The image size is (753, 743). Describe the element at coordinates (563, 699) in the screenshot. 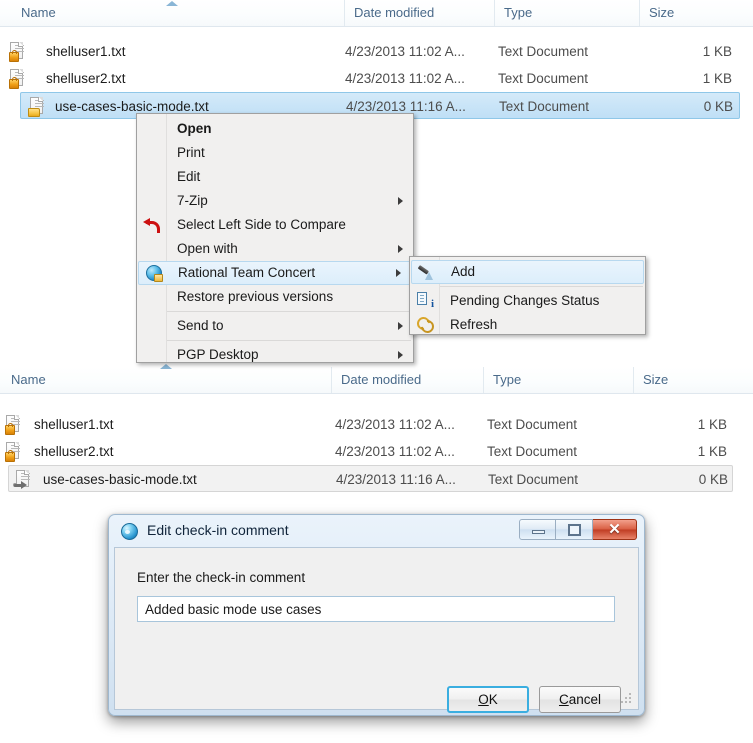

I see `cancel-button-accel: C` at that location.